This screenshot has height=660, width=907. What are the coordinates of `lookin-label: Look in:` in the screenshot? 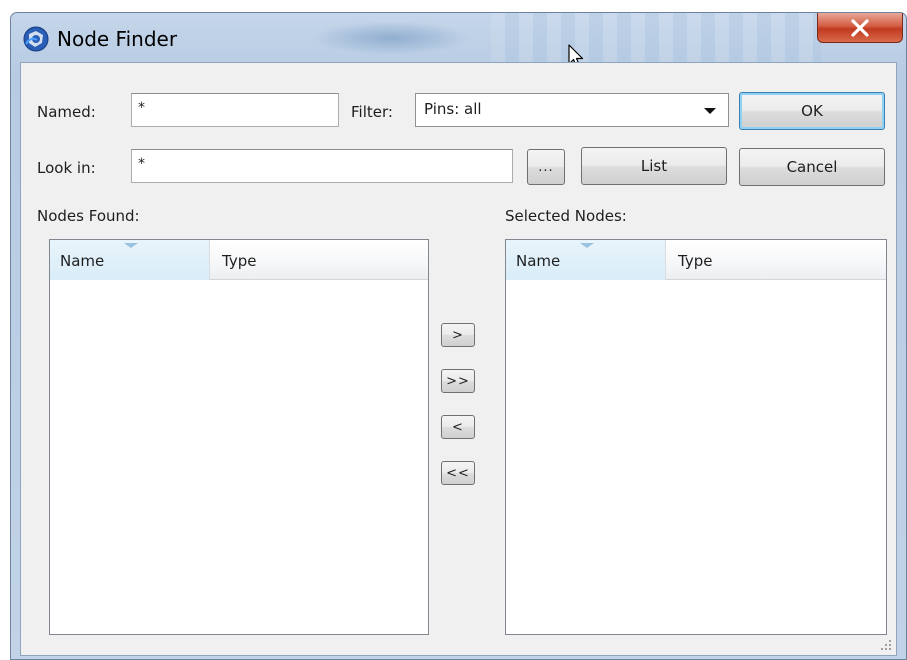 It's located at (66, 168).